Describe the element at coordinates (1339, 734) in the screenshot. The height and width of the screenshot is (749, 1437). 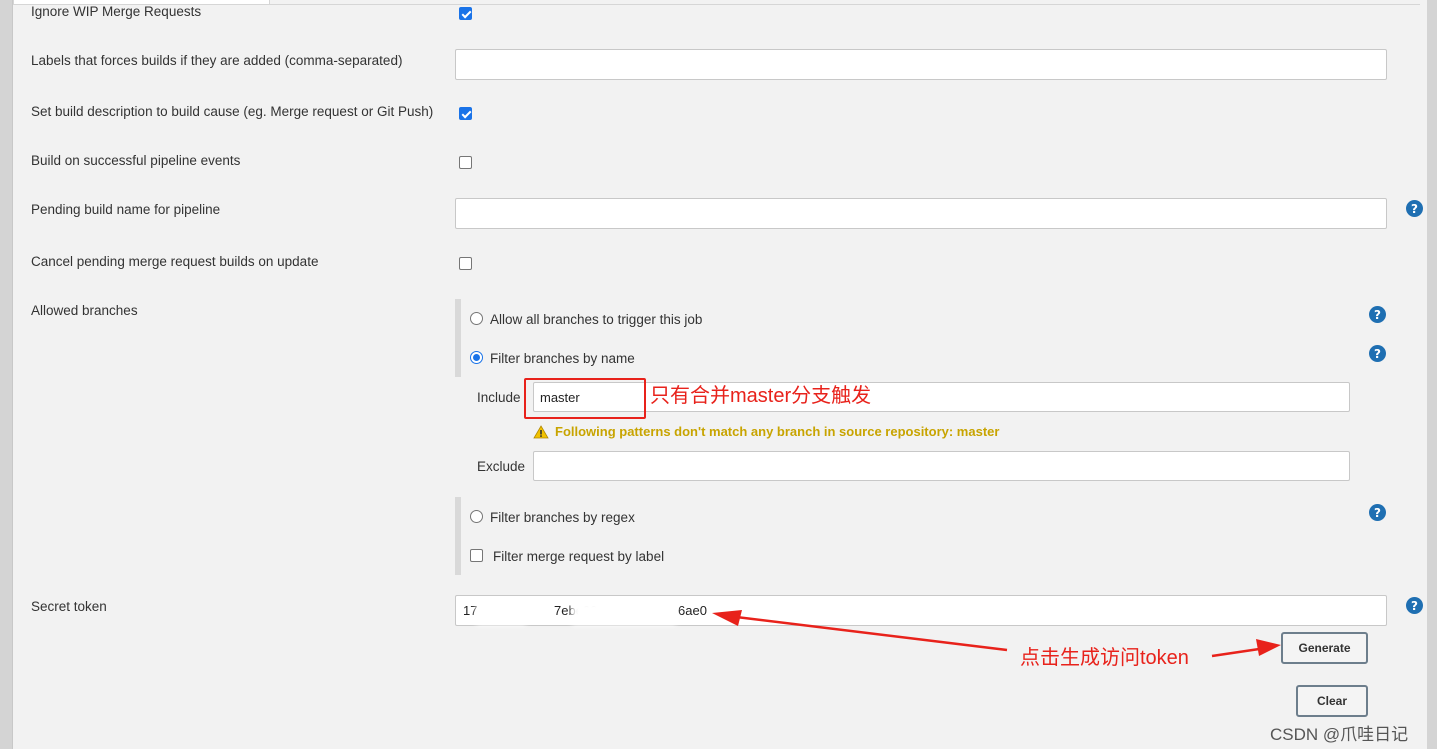
I see `csdn-watermark: CSDN @爪哇日记` at that location.